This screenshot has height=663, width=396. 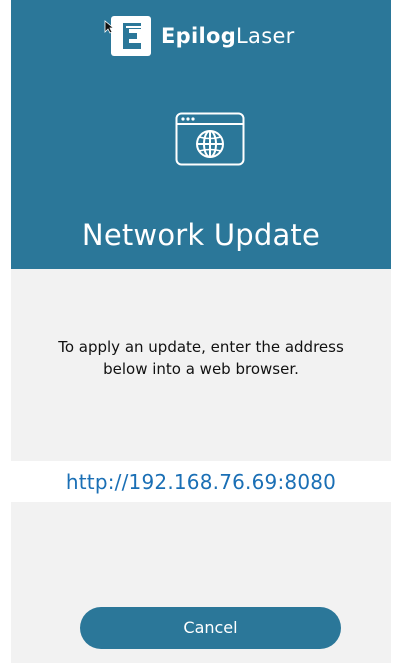 I want to click on mouse-pointer-icon, so click(x=109, y=27).